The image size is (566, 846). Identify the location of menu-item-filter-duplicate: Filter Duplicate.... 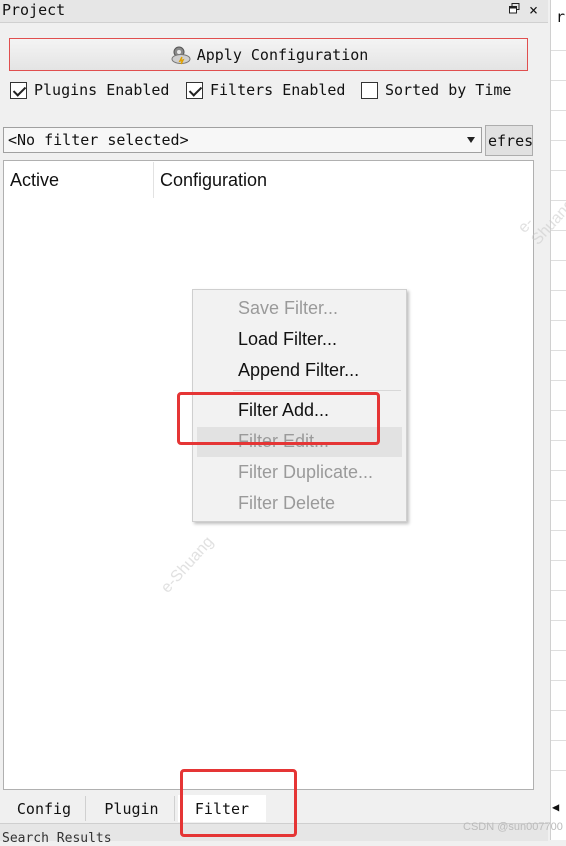
(305, 472).